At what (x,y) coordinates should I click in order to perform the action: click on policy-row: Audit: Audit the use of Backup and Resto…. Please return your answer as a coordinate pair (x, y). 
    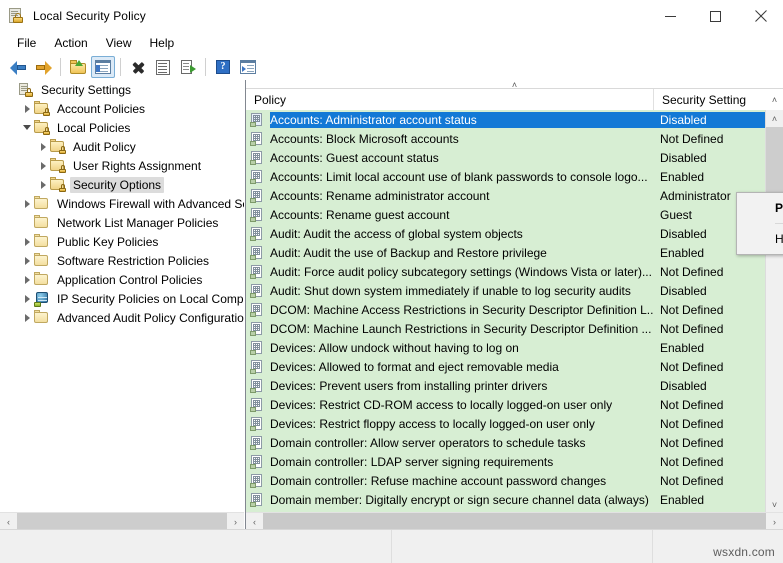
    Looking at the image, I should click on (506, 252).